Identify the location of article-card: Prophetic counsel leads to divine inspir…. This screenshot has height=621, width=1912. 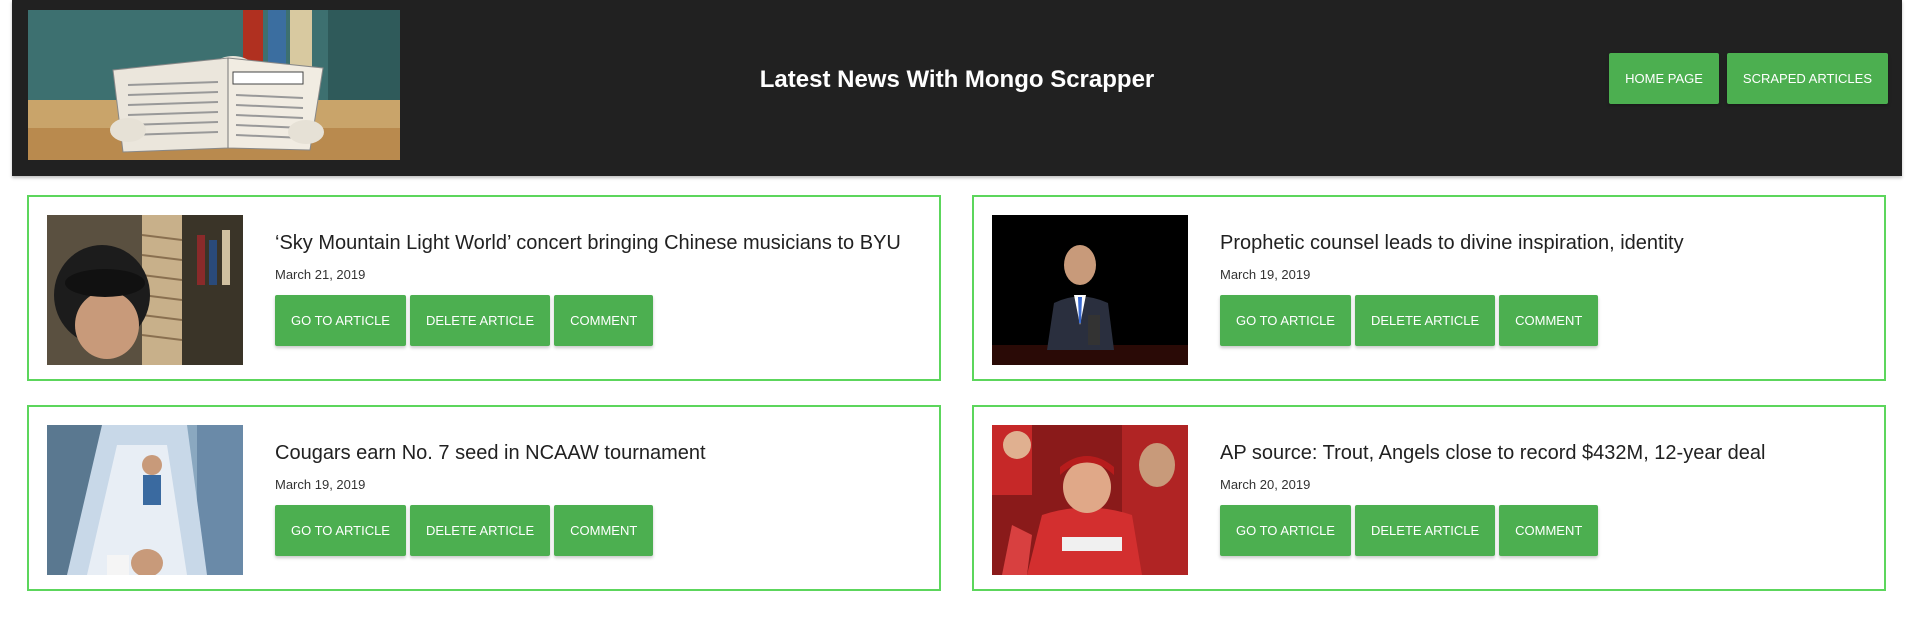
(1429, 288).